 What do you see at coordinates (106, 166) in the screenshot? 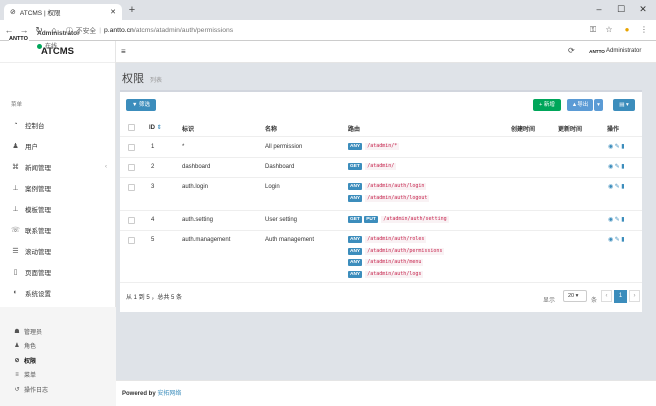
I see `chevron-left-icon: ‹` at bounding box center [106, 166].